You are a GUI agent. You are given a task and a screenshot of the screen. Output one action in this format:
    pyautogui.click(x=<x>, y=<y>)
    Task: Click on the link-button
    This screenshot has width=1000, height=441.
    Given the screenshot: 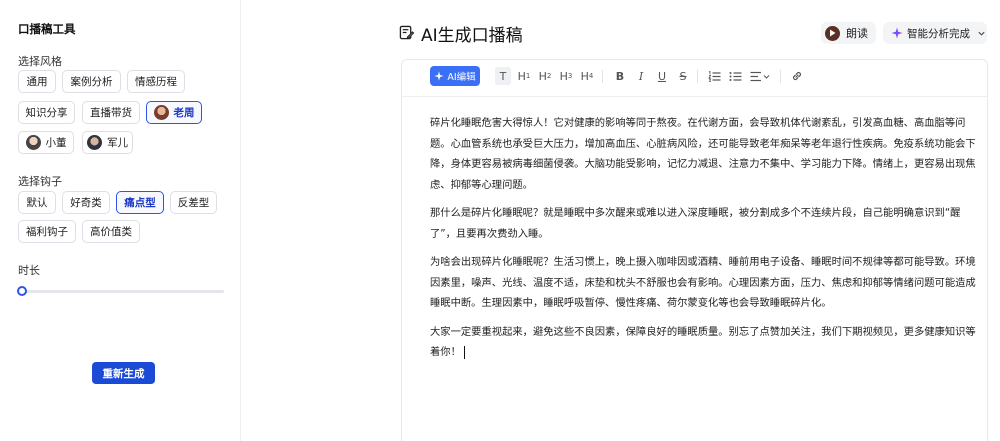 What is the action you would take?
    pyautogui.click(x=797, y=76)
    